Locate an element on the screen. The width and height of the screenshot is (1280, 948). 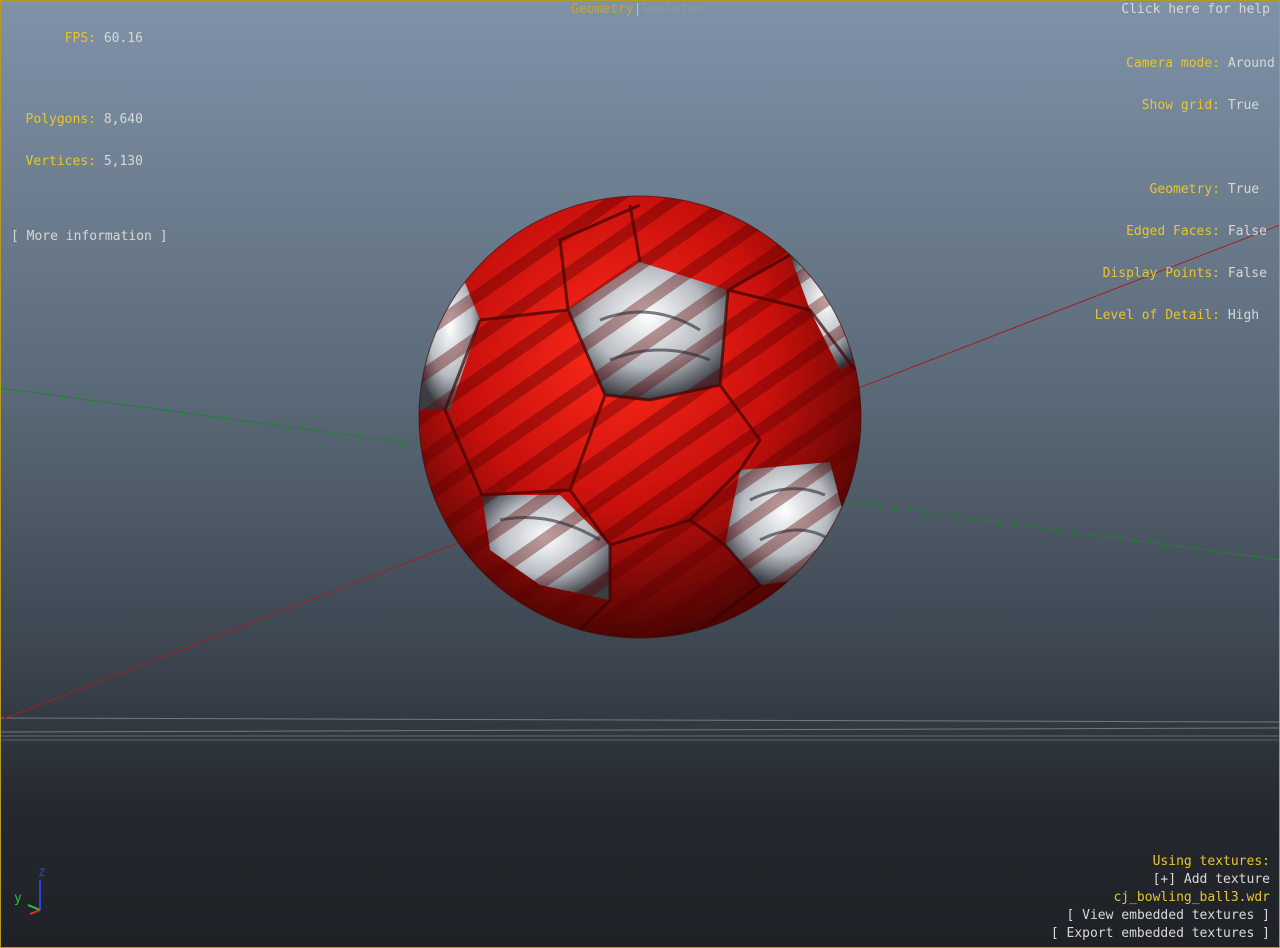
grid-floor is located at coordinates (640, 729).